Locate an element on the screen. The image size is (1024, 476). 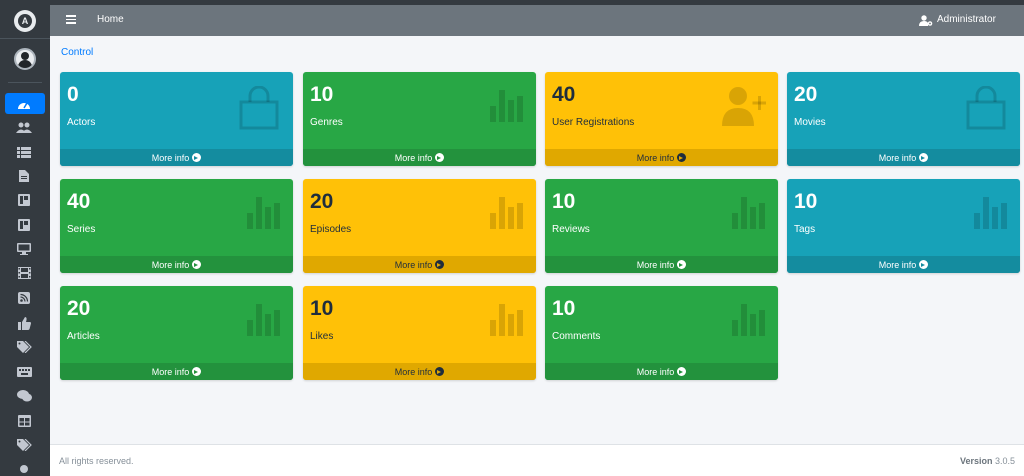
keyboard-icon is located at coordinates (24, 372).